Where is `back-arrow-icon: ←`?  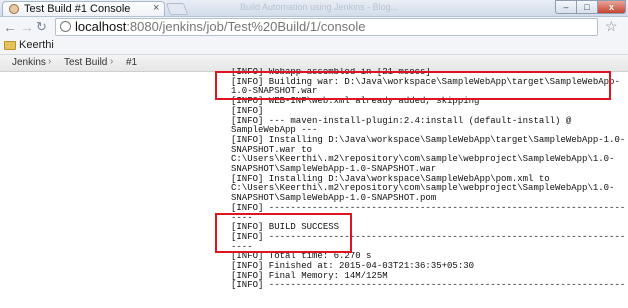
back-arrow-icon: ← is located at coordinates (10, 27).